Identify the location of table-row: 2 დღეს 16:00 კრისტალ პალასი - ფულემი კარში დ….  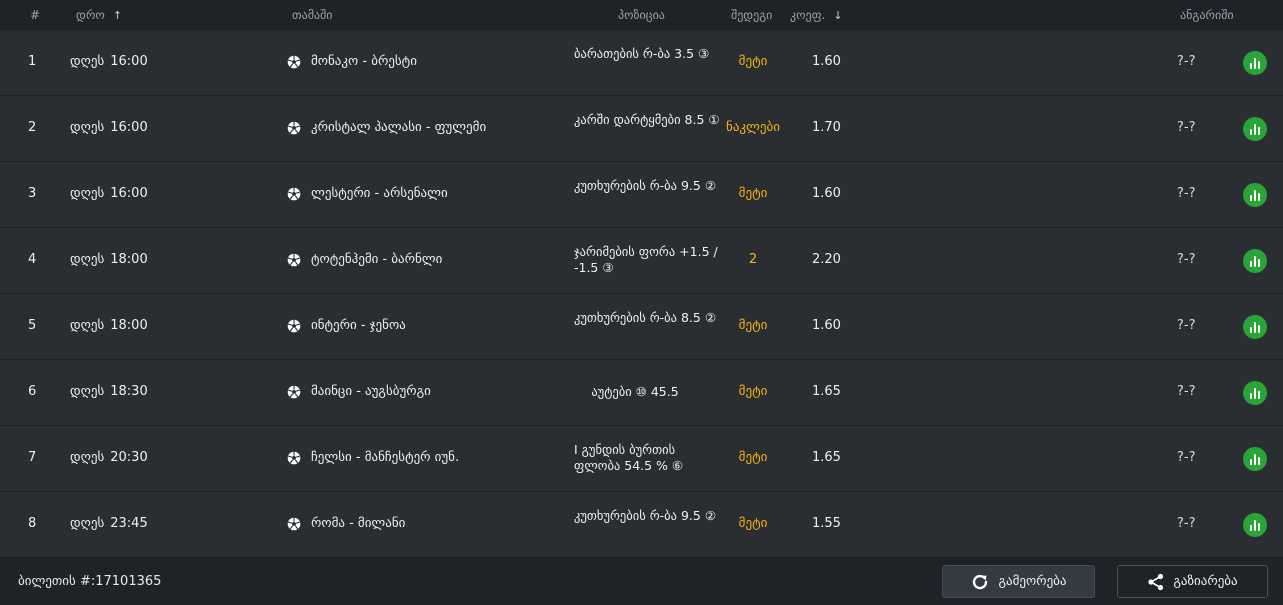
(641, 129).